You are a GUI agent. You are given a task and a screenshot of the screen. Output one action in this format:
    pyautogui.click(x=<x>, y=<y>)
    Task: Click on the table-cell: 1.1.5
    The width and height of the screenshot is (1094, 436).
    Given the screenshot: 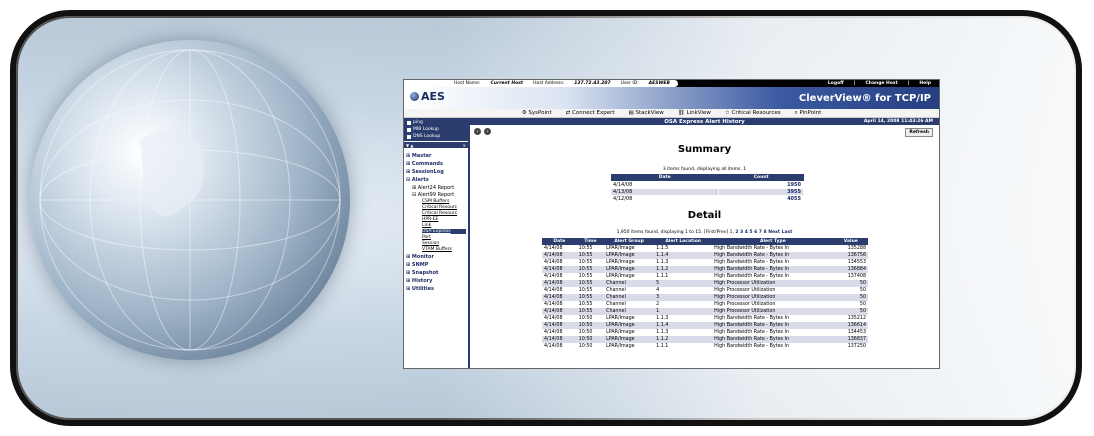 What is the action you would take?
    pyautogui.click(x=662, y=248)
    